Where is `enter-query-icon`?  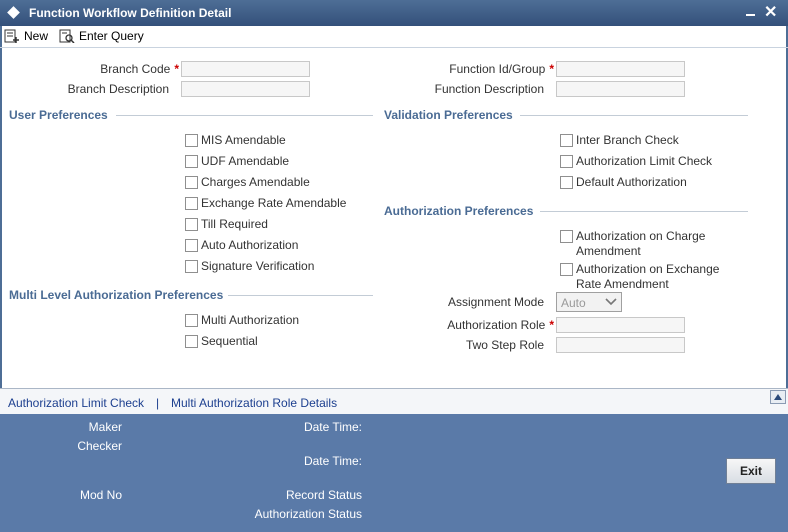
enter-query-icon is located at coordinates (67, 36).